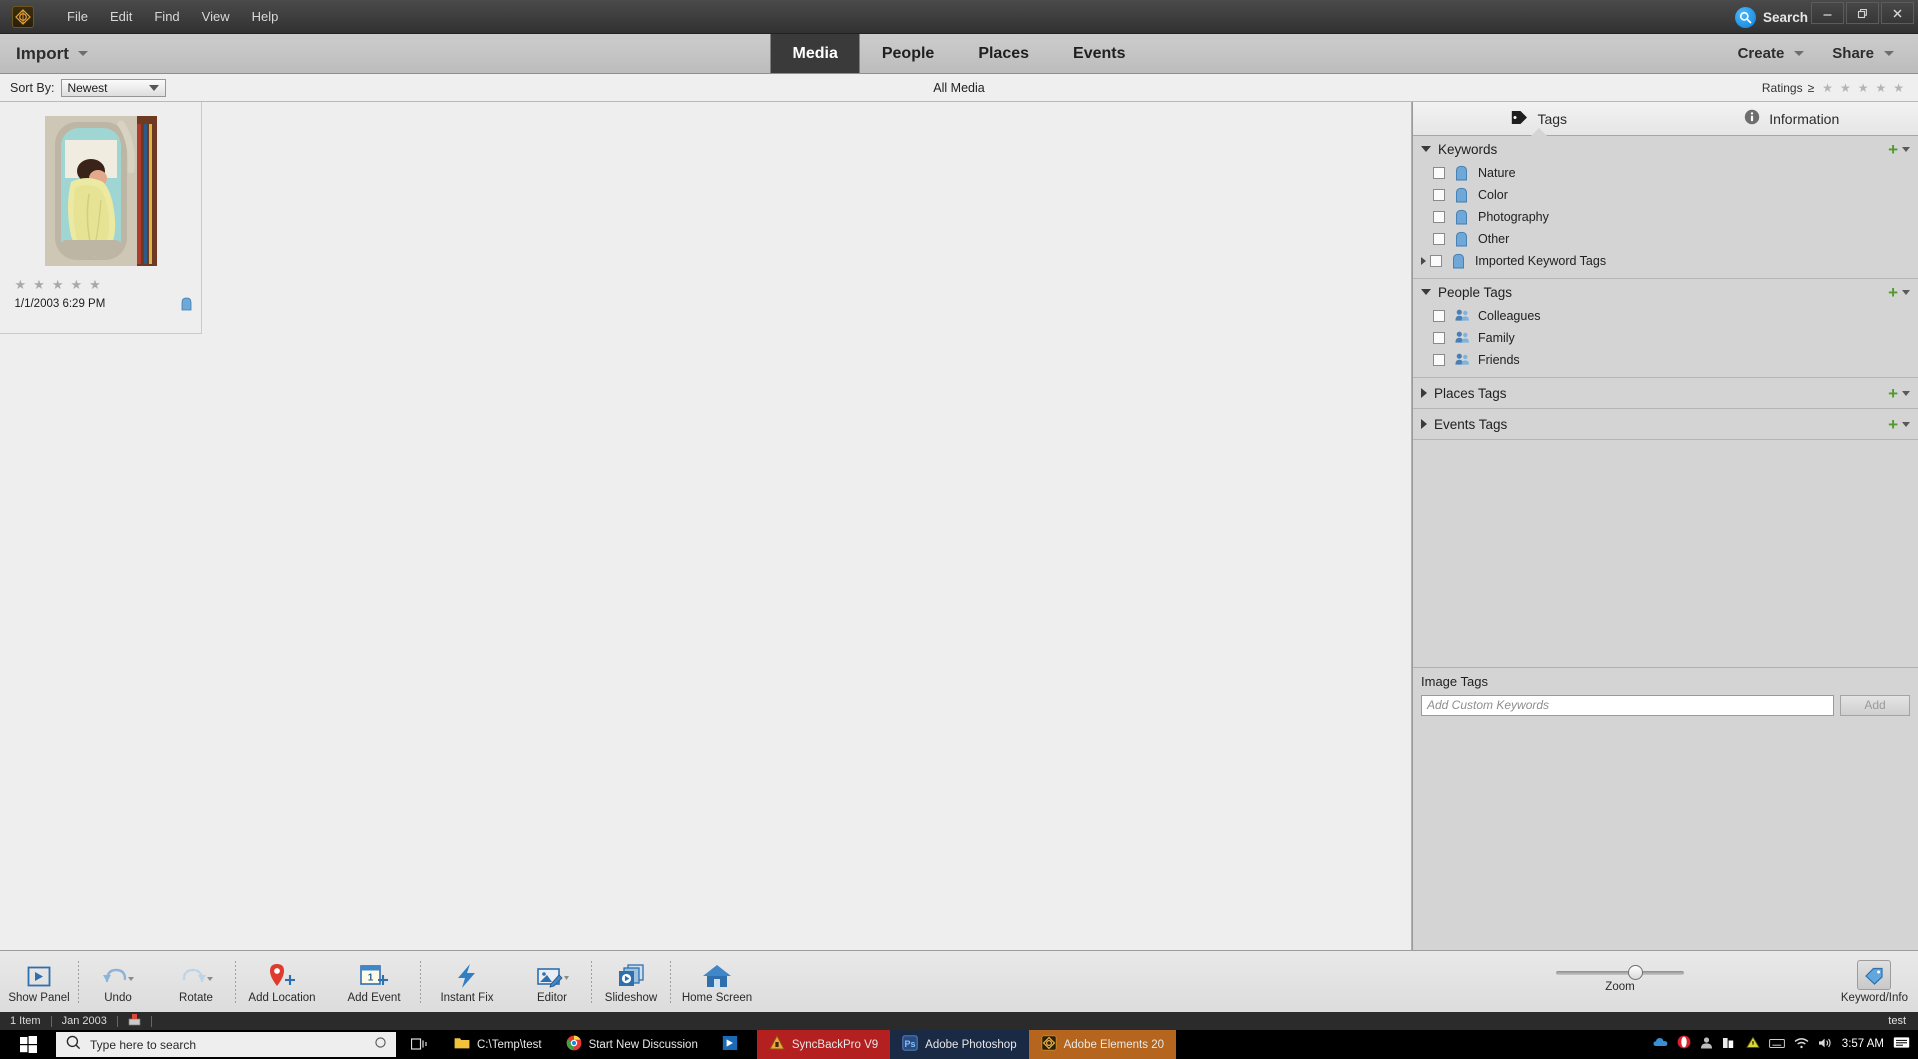 This screenshot has height=1059, width=1918. What do you see at coordinates (374, 981) in the screenshot?
I see `add-event-button: 1 Add Event` at bounding box center [374, 981].